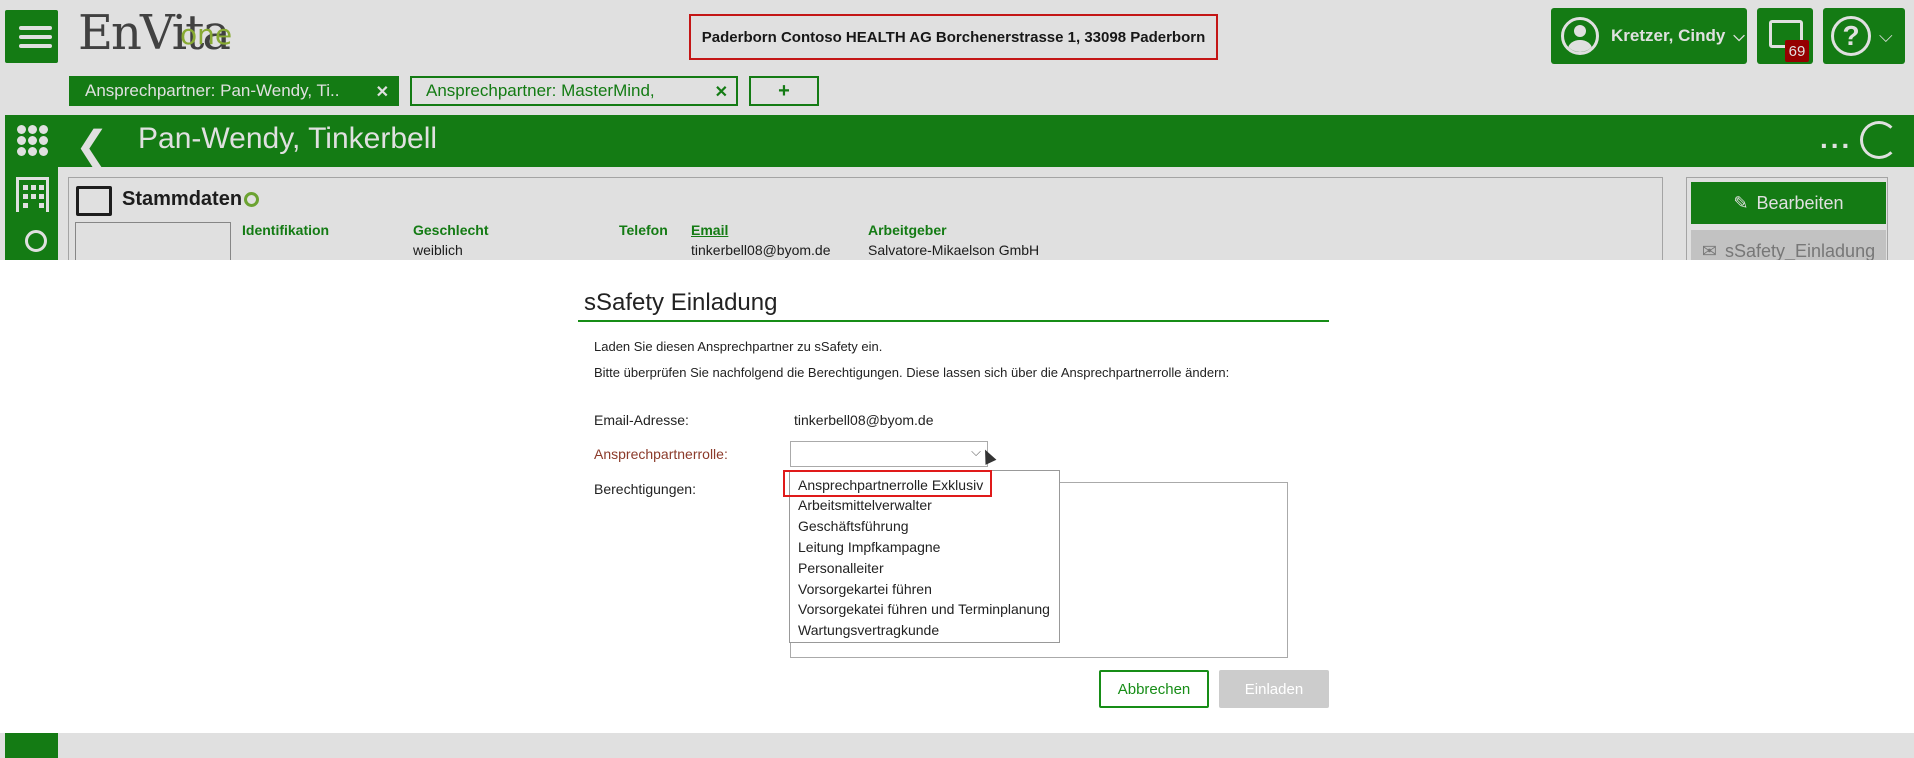  What do you see at coordinates (853, 526) in the screenshot?
I see `role-option: Geschäftsführung` at bounding box center [853, 526].